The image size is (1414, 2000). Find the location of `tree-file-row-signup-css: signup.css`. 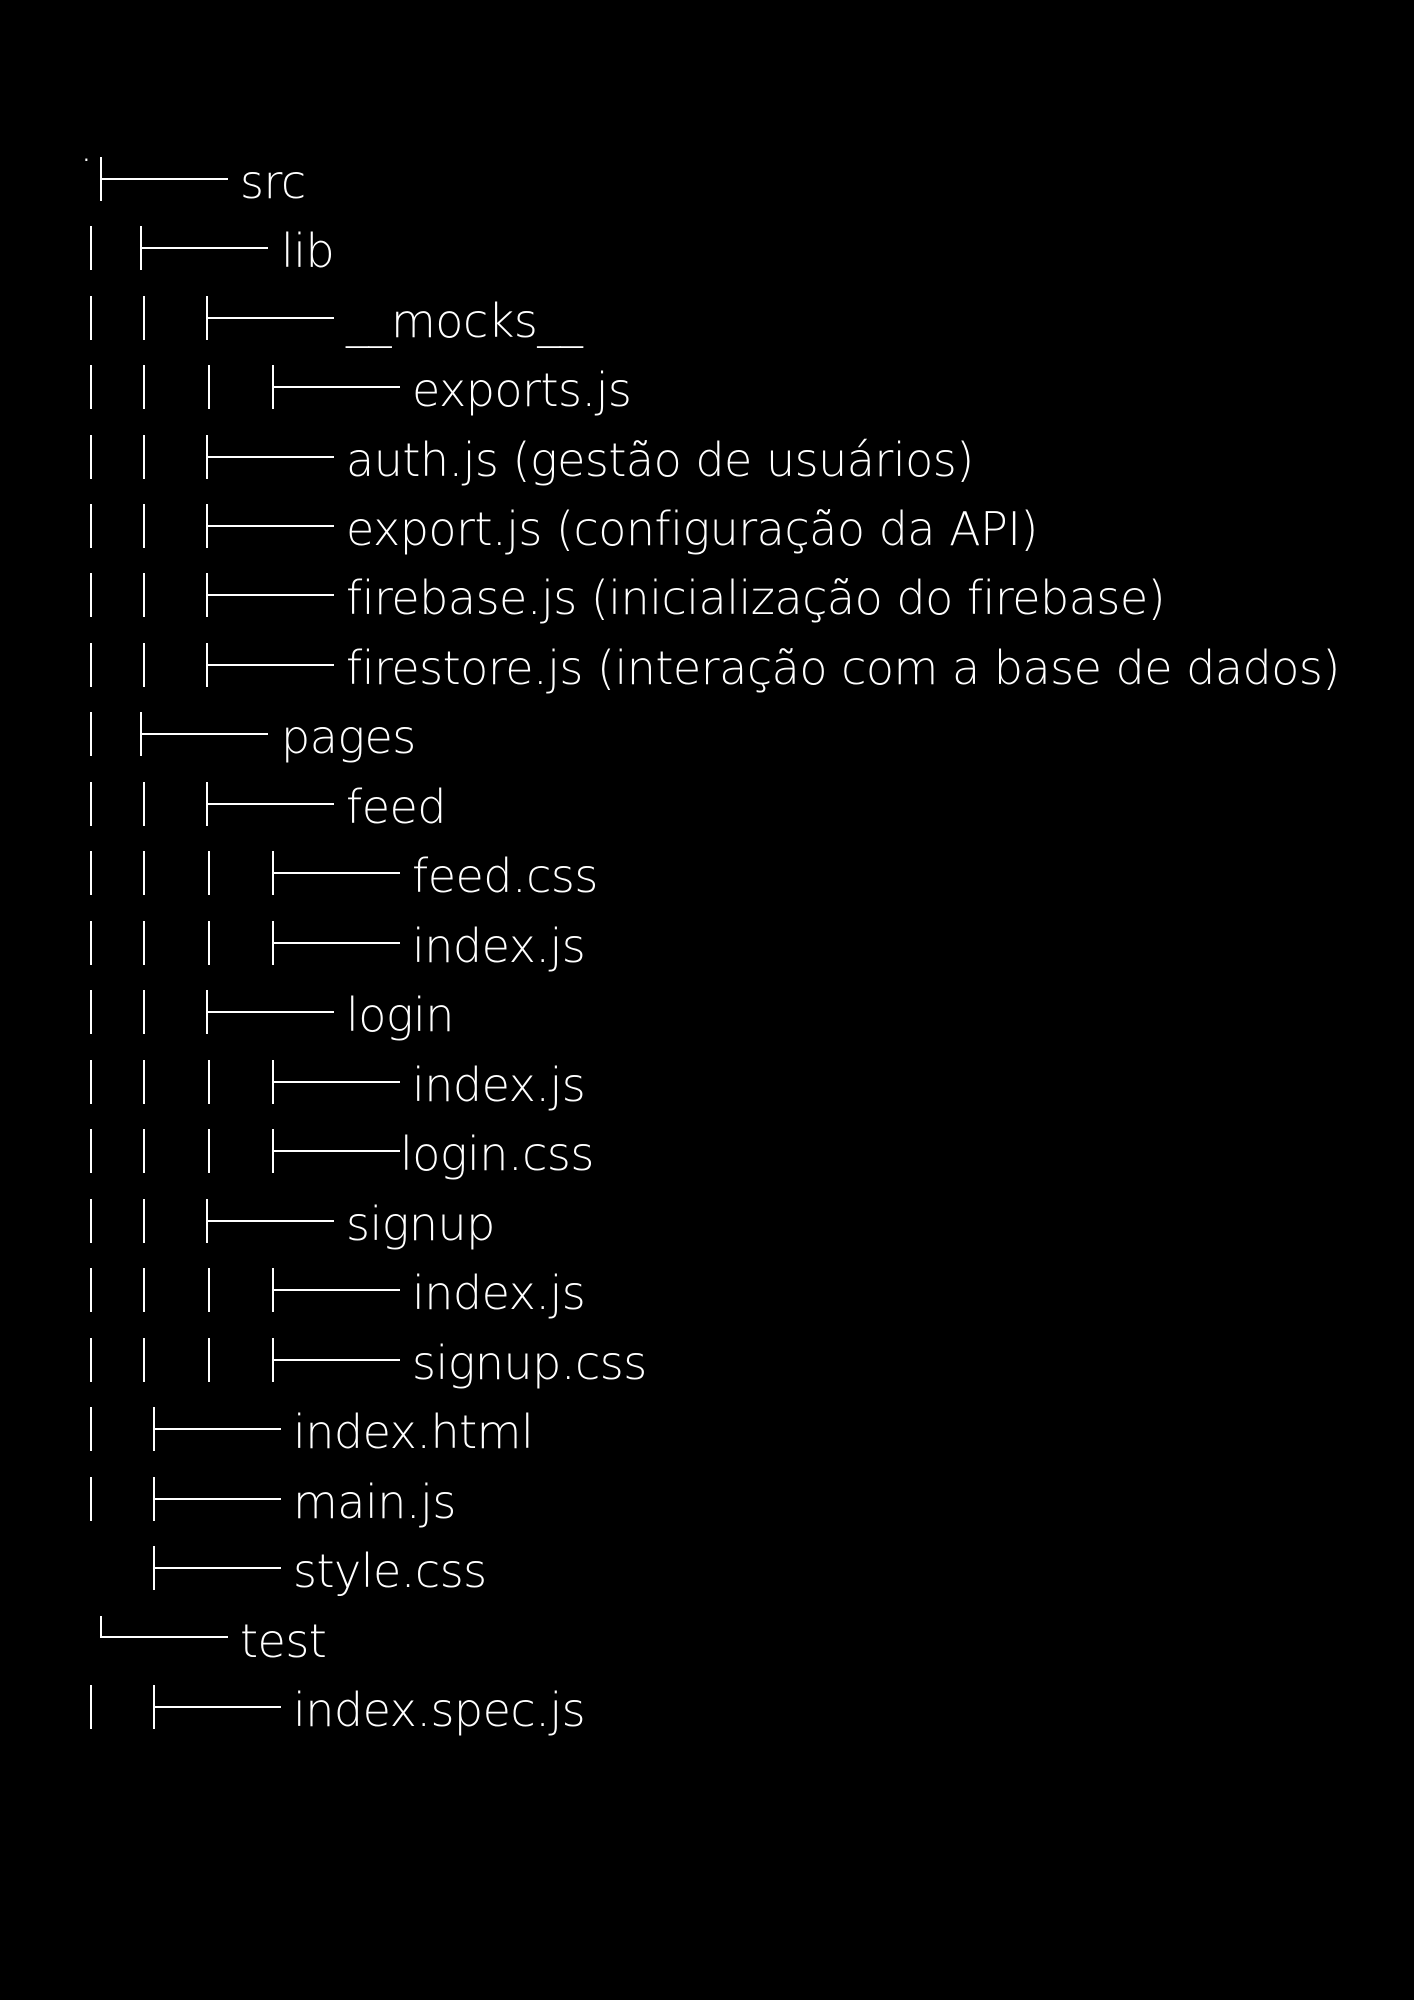

tree-file-row-signup-css: signup.css is located at coordinates (707, 1363).